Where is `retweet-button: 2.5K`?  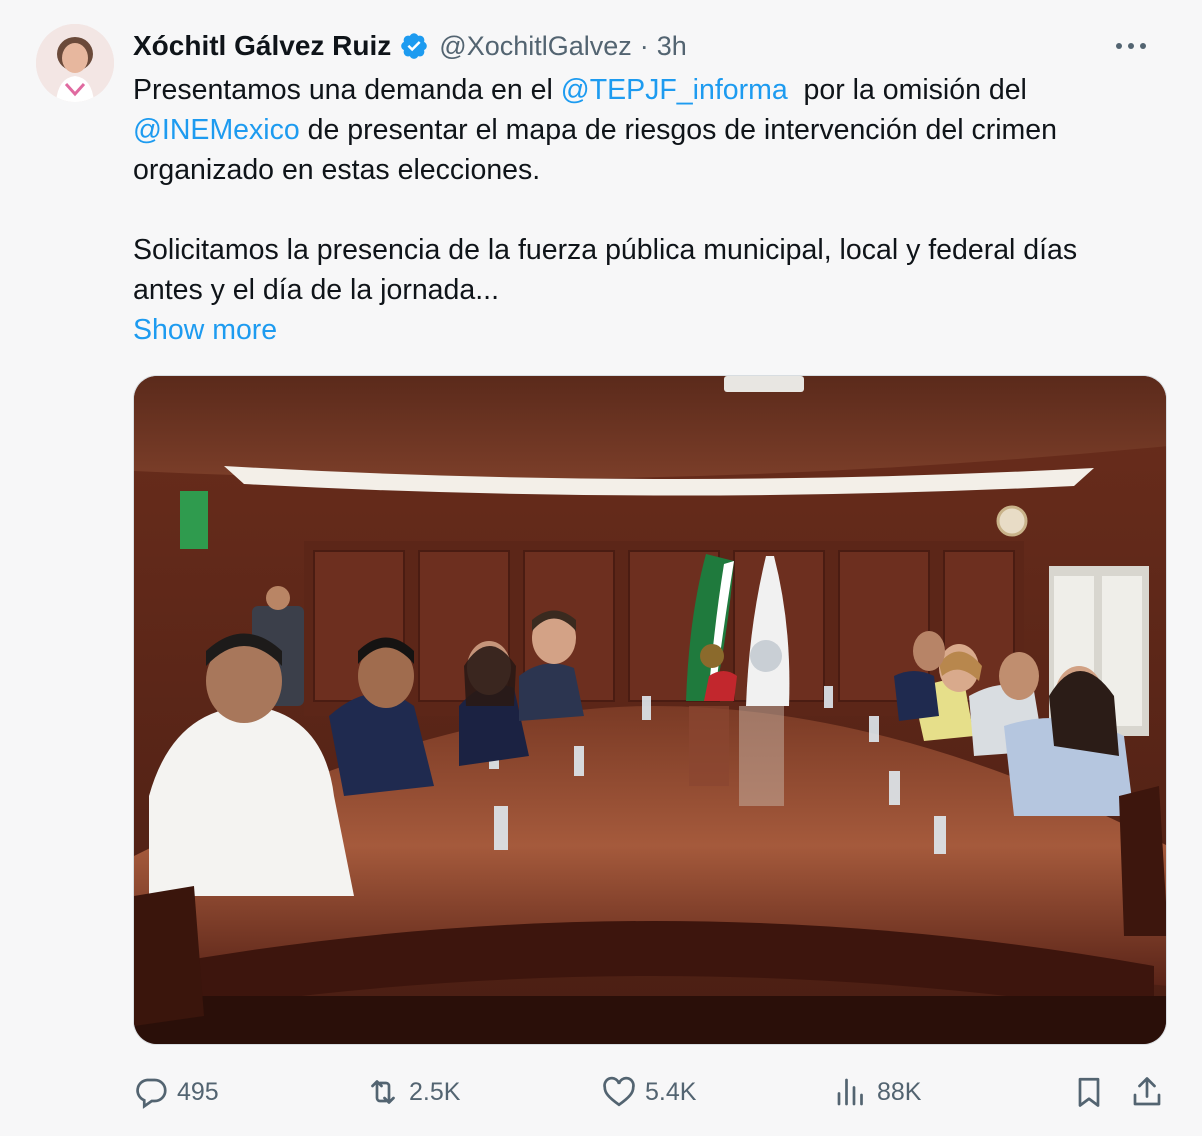
retweet-button: 2.5K is located at coordinates (412, 1092).